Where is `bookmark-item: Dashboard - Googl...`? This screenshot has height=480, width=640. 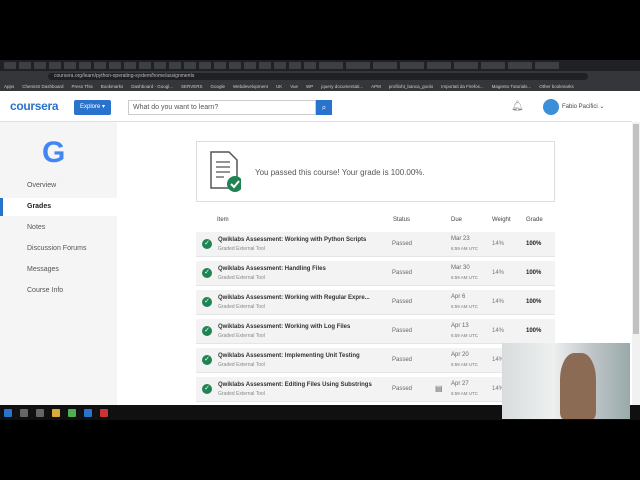 bookmark-item: Dashboard - Googl... is located at coordinates (152, 86).